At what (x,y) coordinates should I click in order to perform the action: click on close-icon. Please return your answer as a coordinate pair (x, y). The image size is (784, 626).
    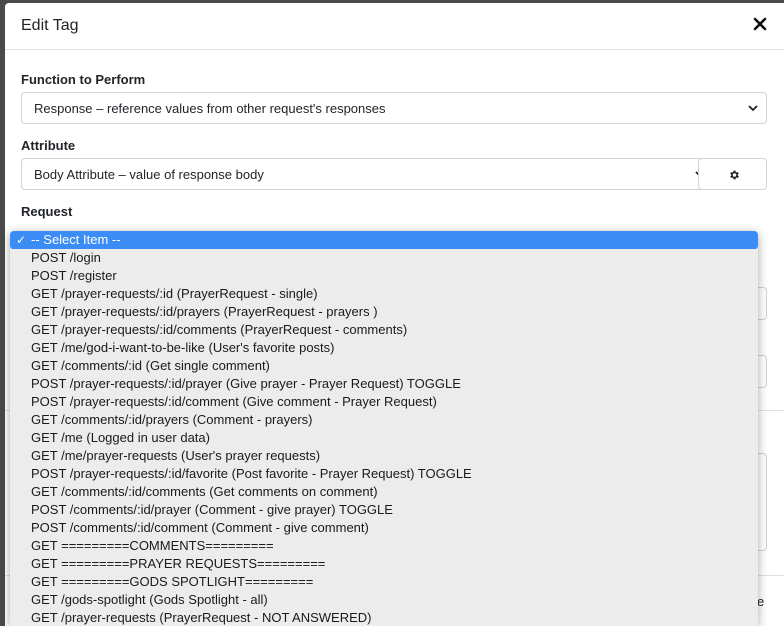
    Looking at the image, I should click on (760, 24).